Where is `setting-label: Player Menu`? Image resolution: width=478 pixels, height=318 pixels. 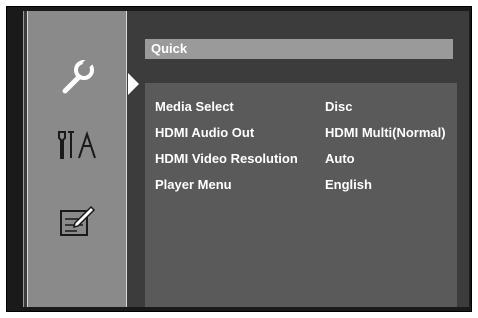
setting-label: Player Menu is located at coordinates (193, 184).